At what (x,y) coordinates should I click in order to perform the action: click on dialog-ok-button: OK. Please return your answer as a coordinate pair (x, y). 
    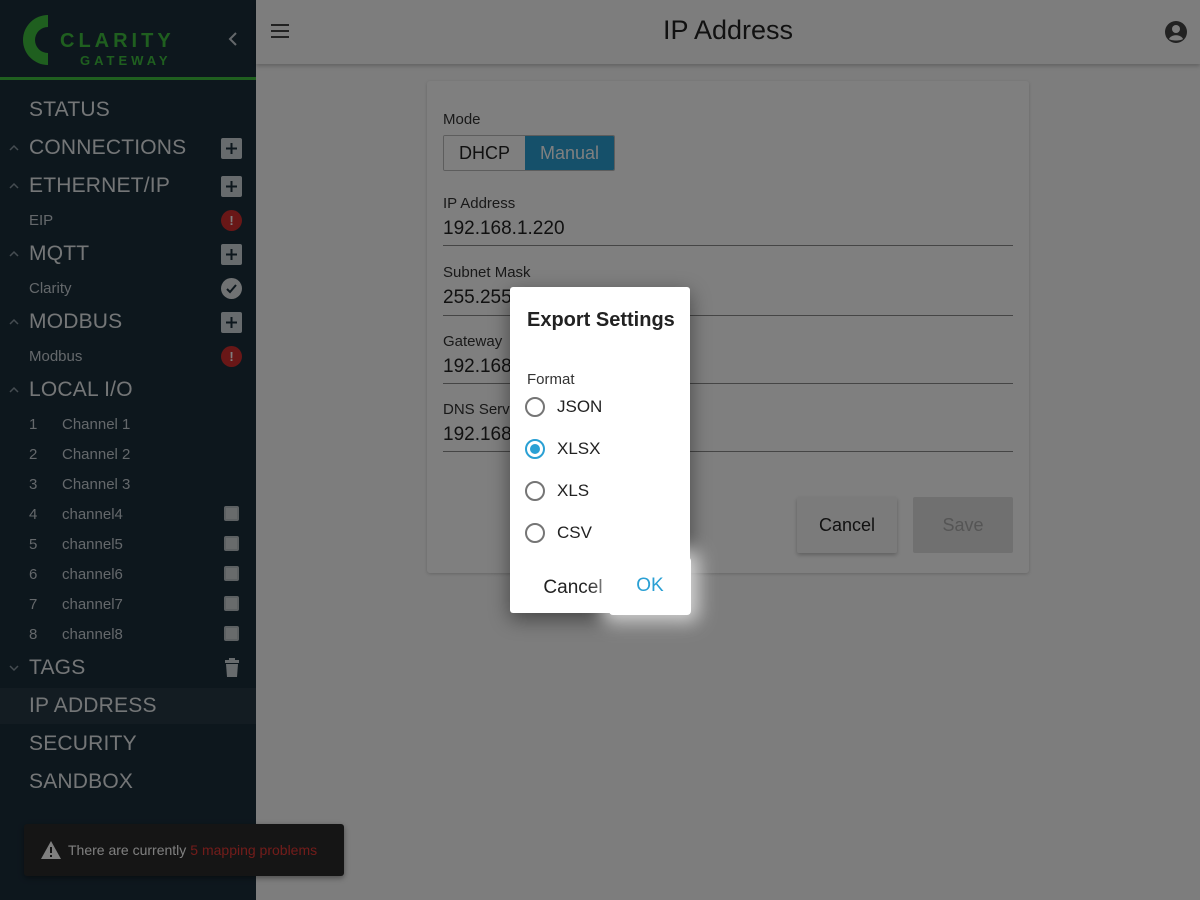
    Looking at the image, I should click on (650, 586).